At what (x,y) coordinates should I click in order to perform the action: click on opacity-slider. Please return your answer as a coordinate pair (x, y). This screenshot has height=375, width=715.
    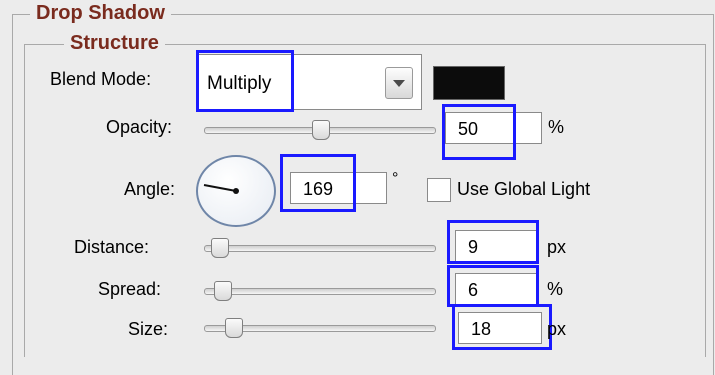
    Looking at the image, I should click on (320, 130).